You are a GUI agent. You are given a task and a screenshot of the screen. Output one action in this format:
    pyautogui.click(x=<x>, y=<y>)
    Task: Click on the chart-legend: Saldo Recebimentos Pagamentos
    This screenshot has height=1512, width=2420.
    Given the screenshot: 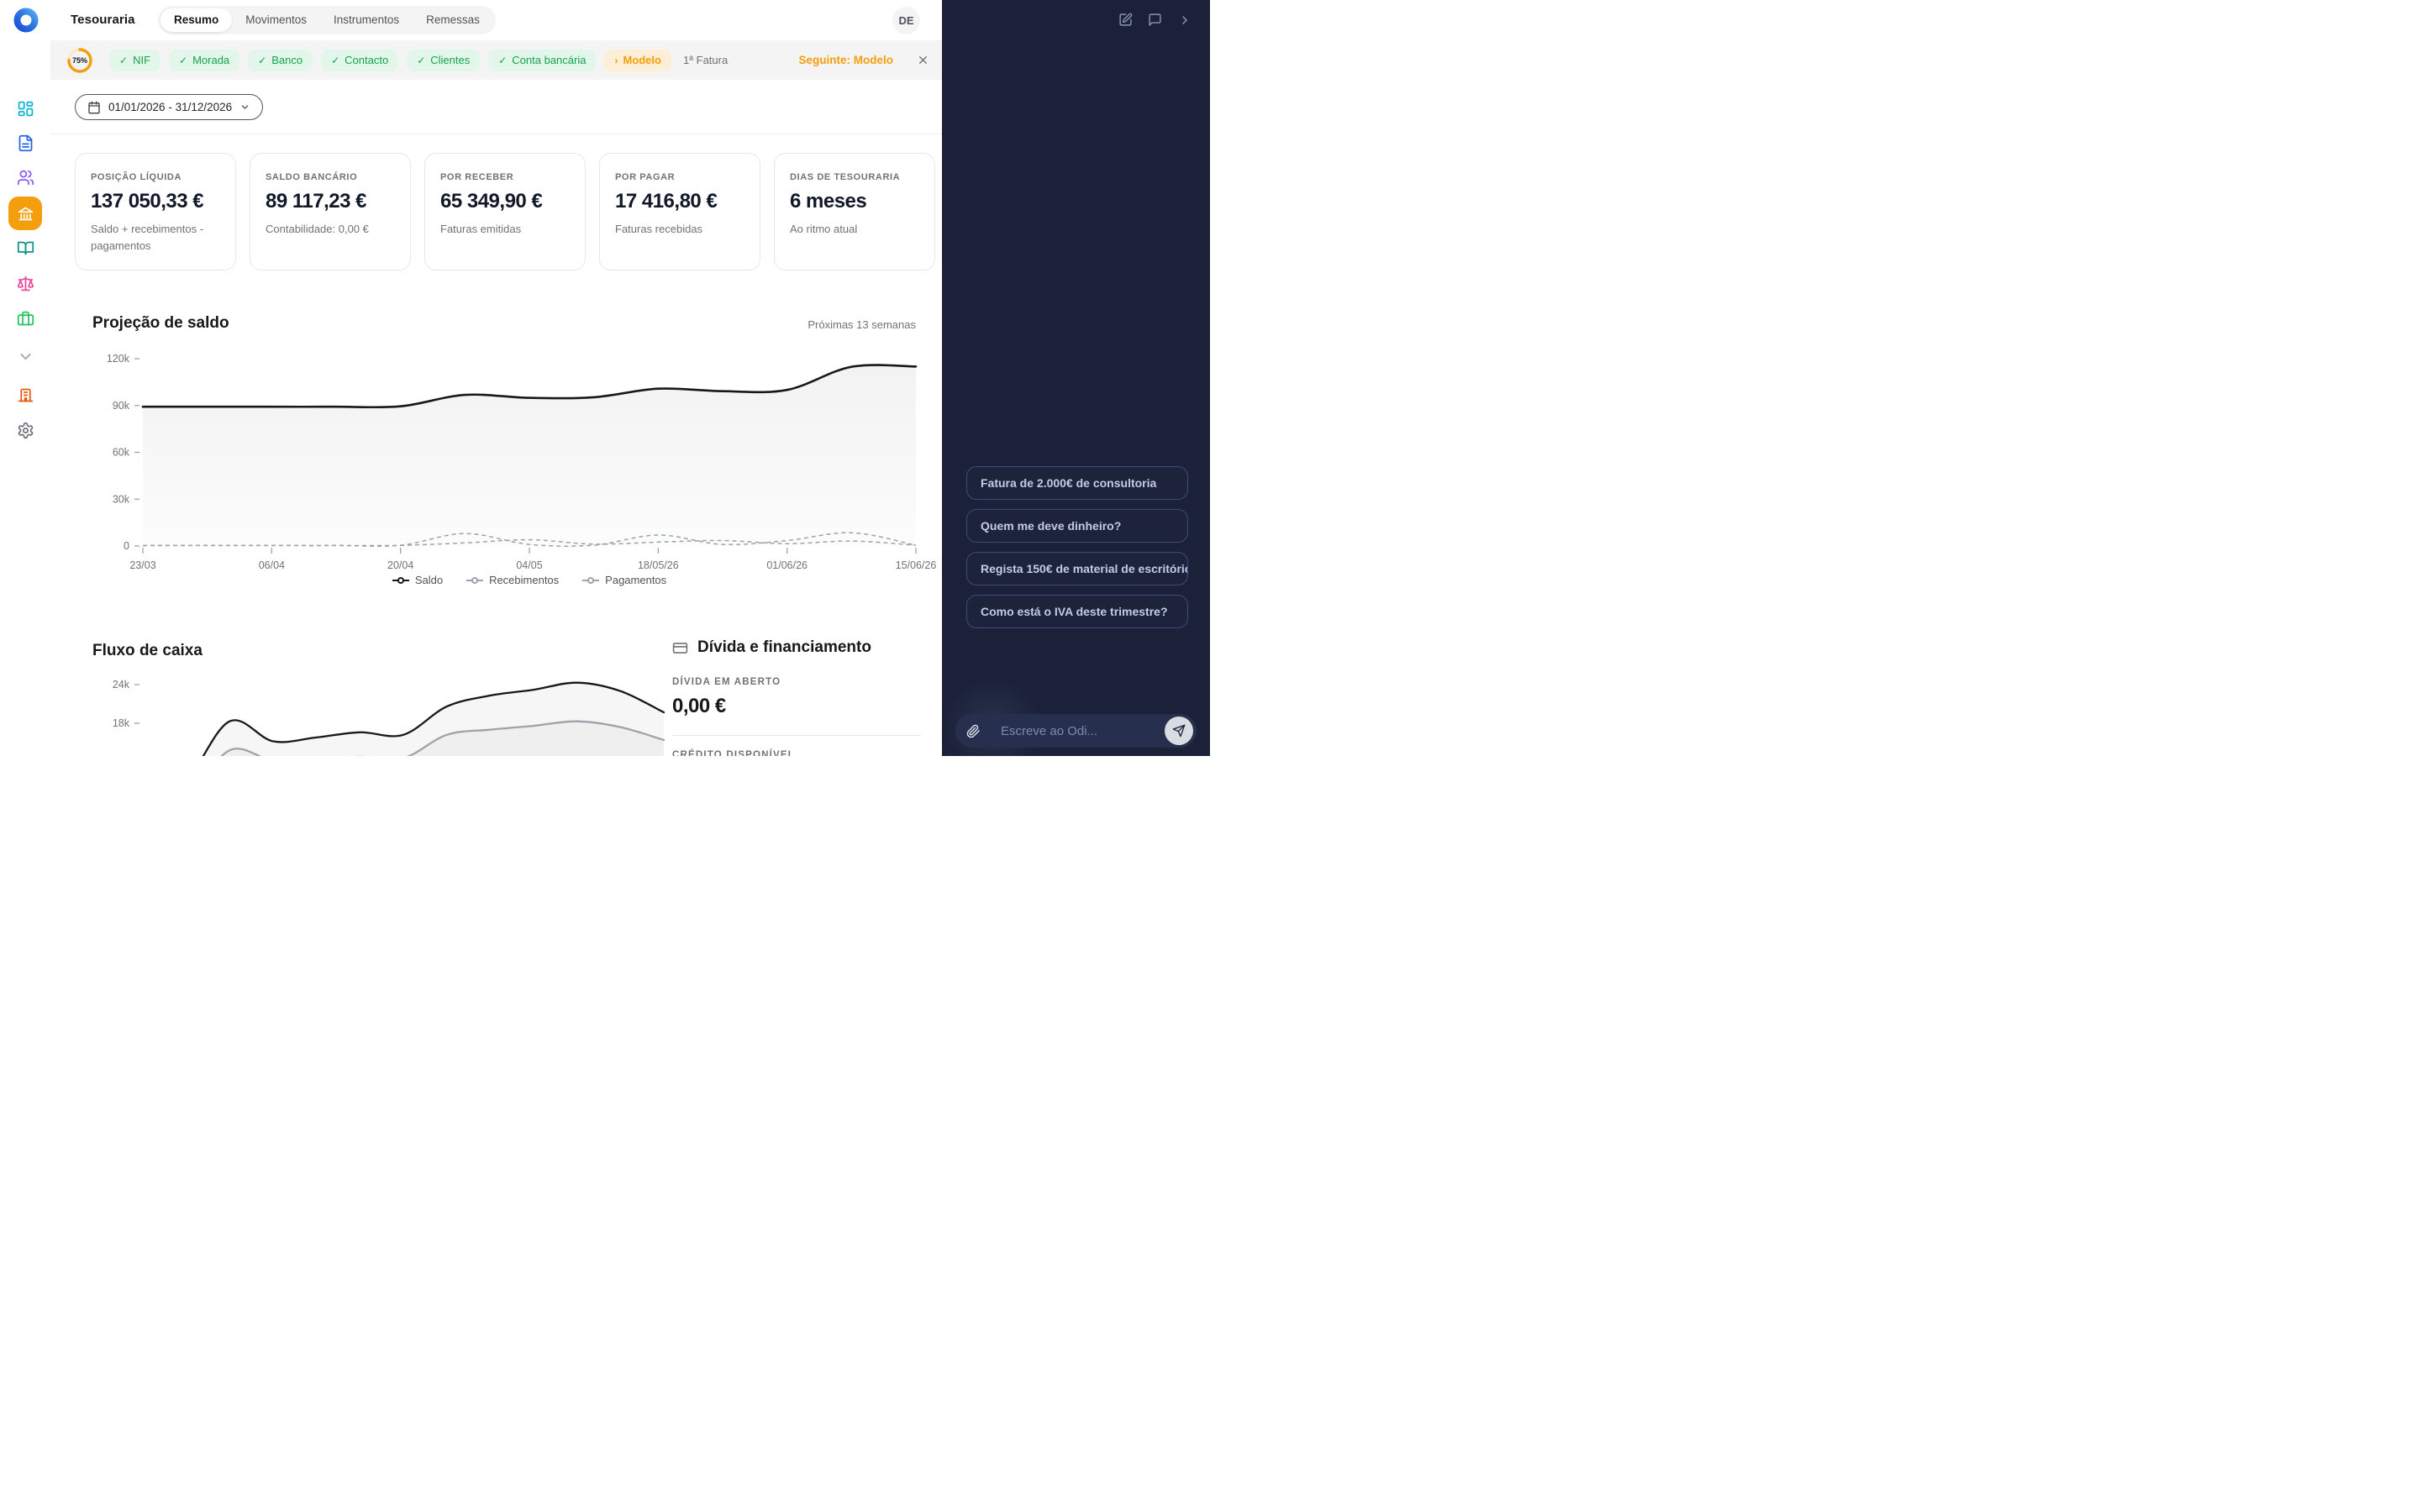 What is the action you would take?
    pyautogui.click(x=529, y=580)
    